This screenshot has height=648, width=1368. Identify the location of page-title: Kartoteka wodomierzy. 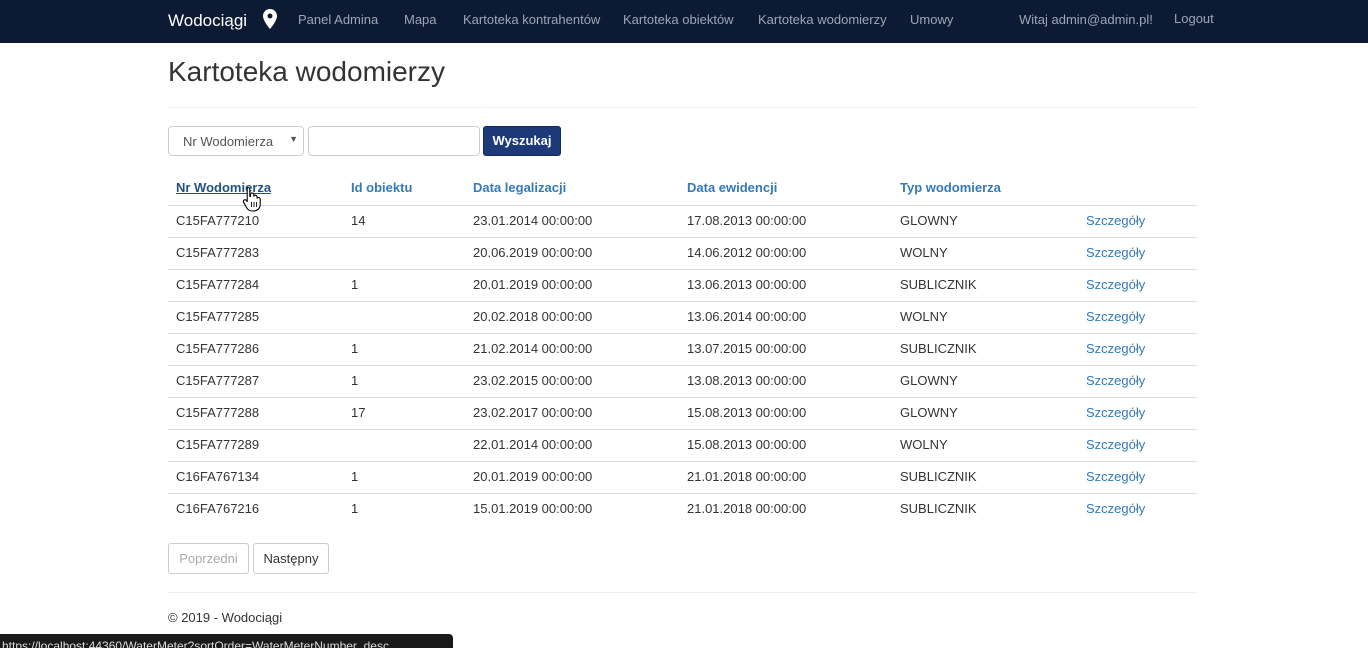
(307, 71).